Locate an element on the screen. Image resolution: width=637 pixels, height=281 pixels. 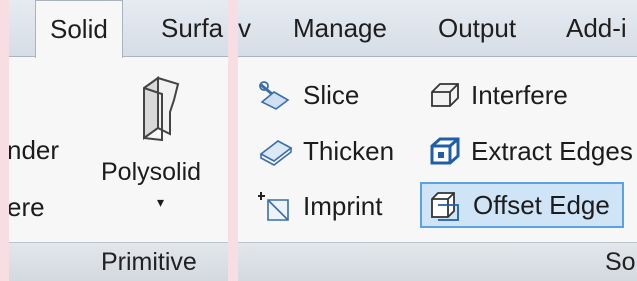
imprint-label: Imprint is located at coordinates (343, 205).